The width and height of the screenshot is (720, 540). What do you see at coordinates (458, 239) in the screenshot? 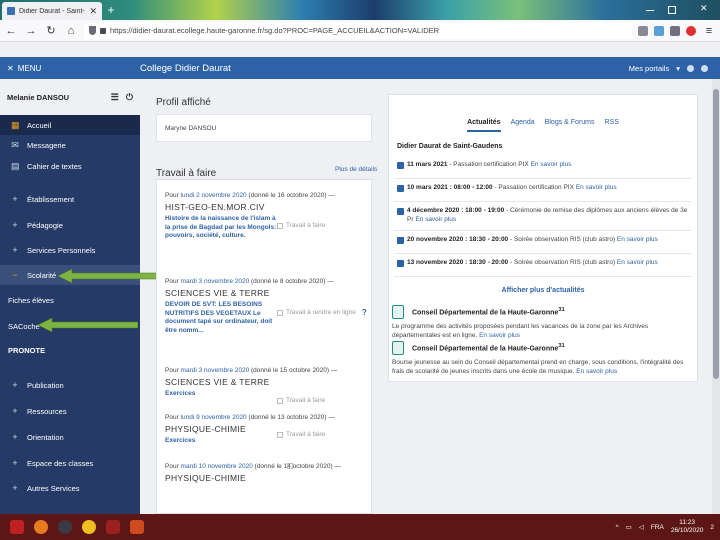
I see `news-date: 20 novembre 2020 : 18:30 - 20:00` at bounding box center [458, 239].